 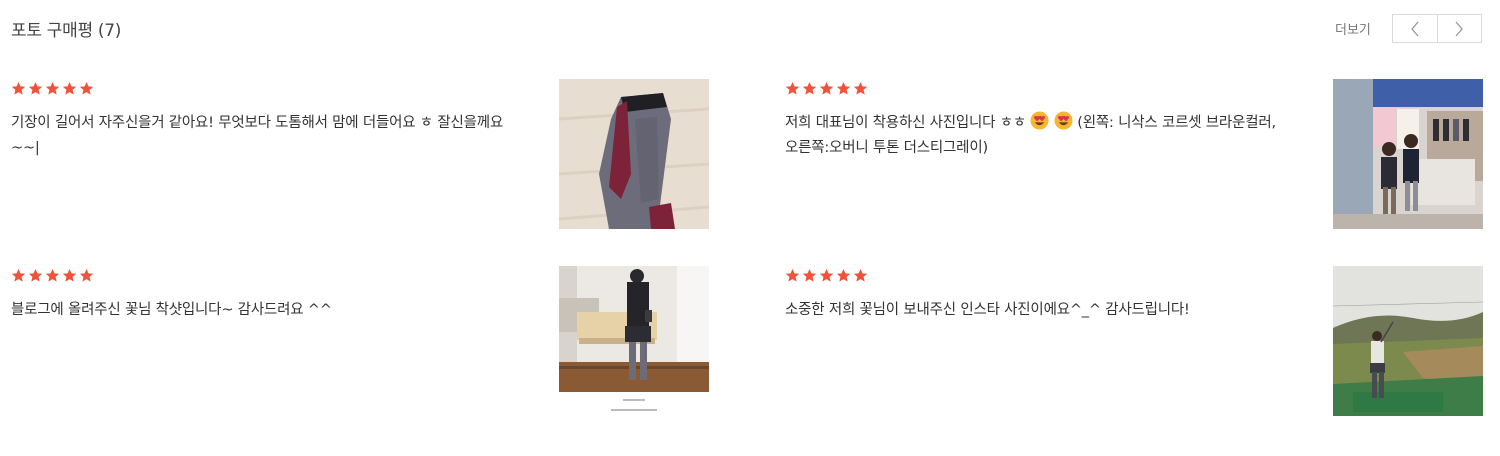 What do you see at coordinates (750, 28) in the screenshot?
I see `photo-review-header: 포토 구매평 (7) 더보기` at bounding box center [750, 28].